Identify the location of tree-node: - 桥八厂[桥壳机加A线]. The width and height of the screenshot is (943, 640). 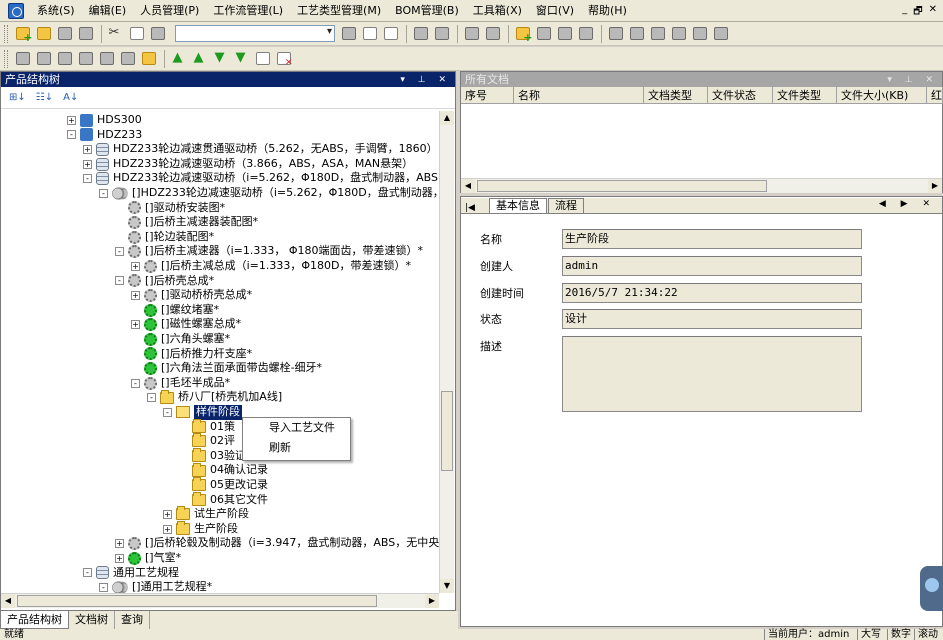
(214, 397).